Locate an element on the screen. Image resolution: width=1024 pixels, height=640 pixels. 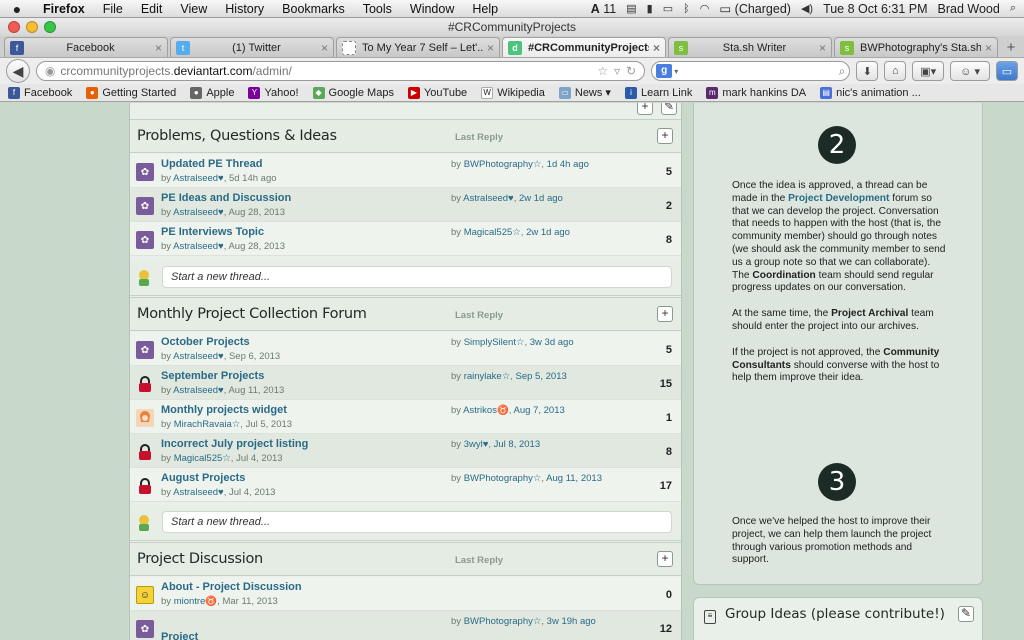
reply-user: Astralseed♥ is located at coordinates (488, 198).